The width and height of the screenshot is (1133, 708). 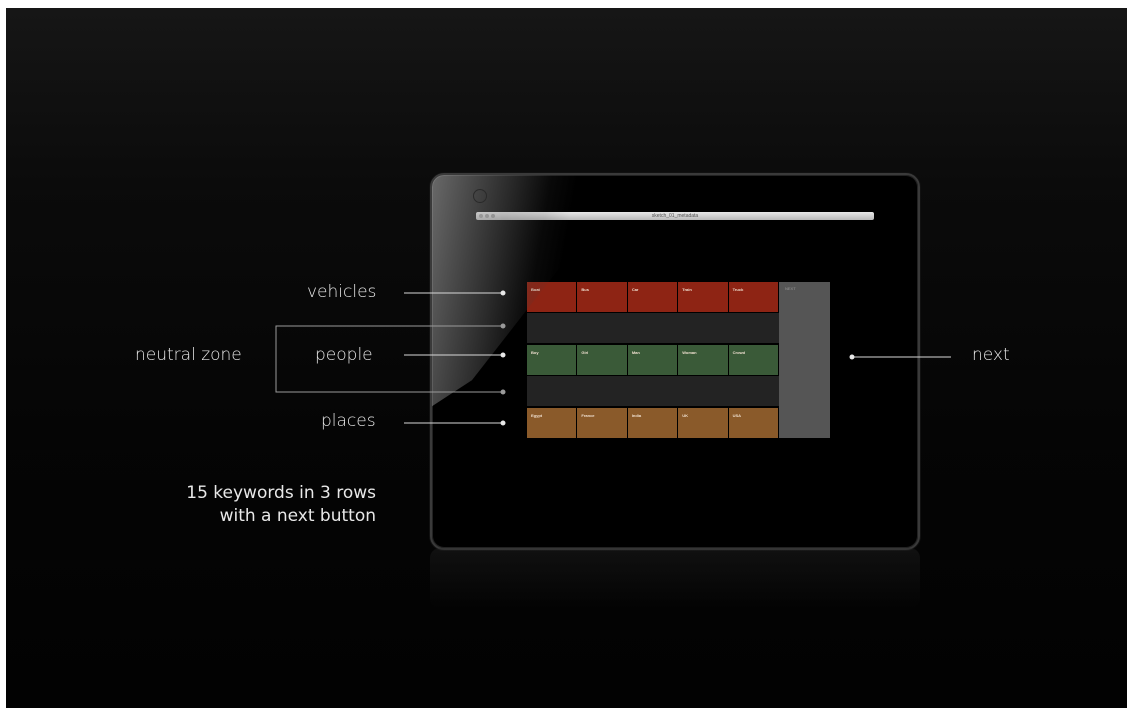 I want to click on label-people: people, so click(x=344, y=355).